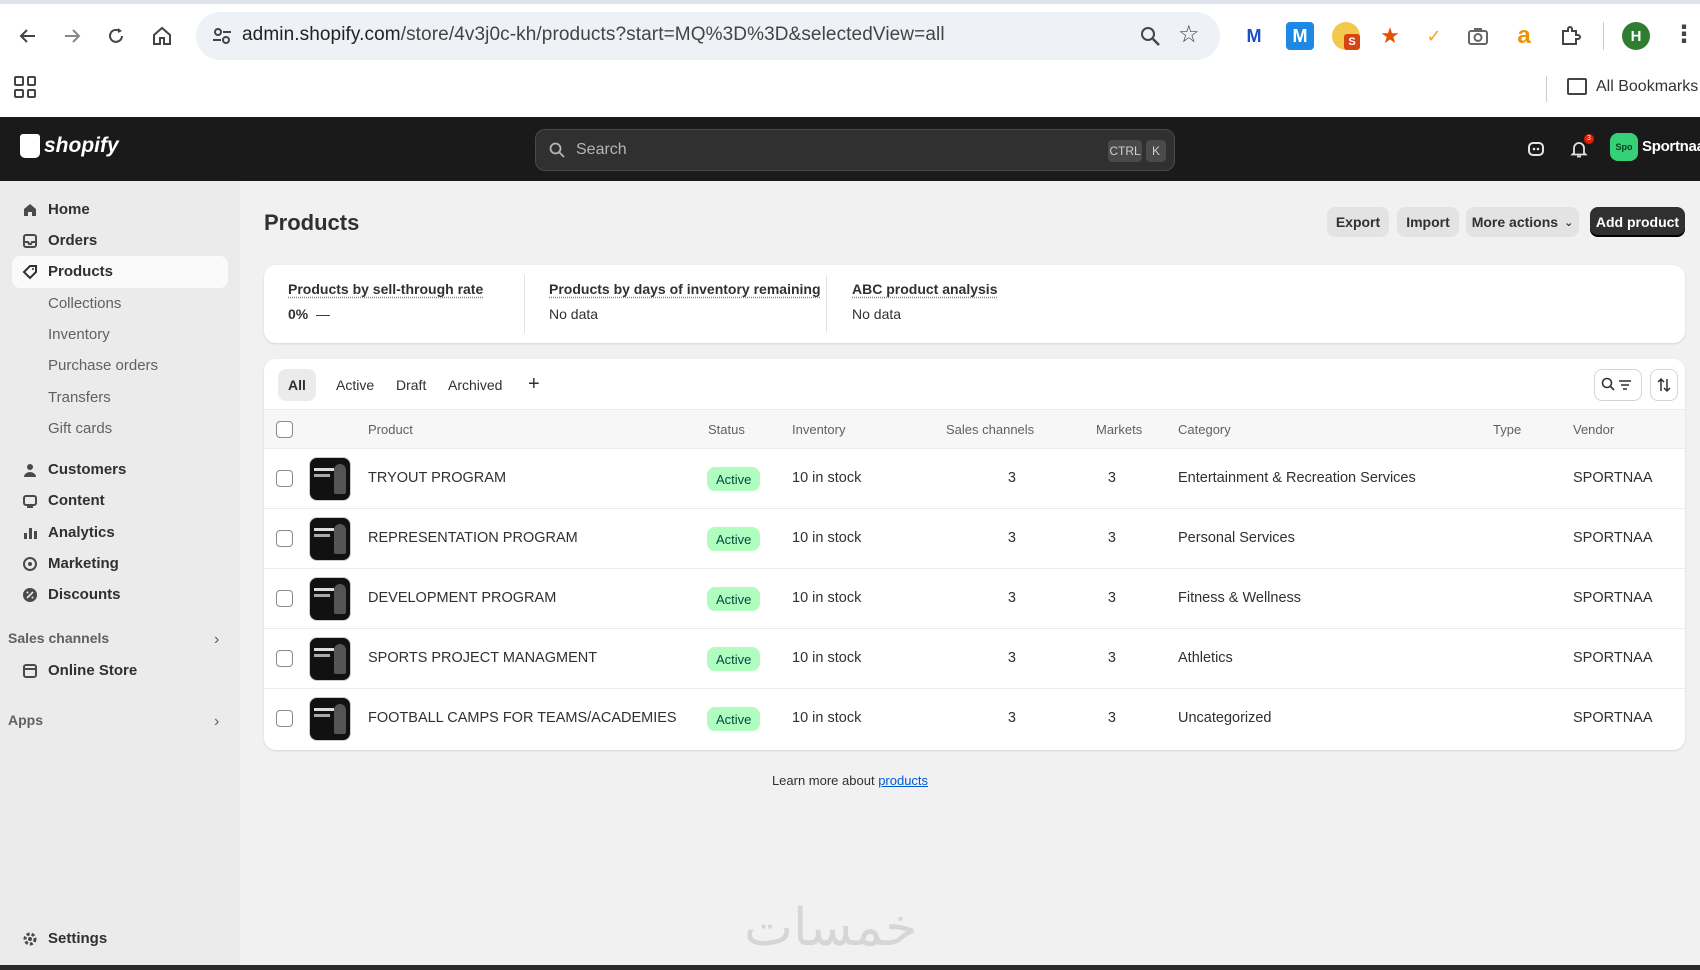 The width and height of the screenshot is (1700, 970). What do you see at coordinates (1664, 385) in the screenshot?
I see `sort-button` at bounding box center [1664, 385].